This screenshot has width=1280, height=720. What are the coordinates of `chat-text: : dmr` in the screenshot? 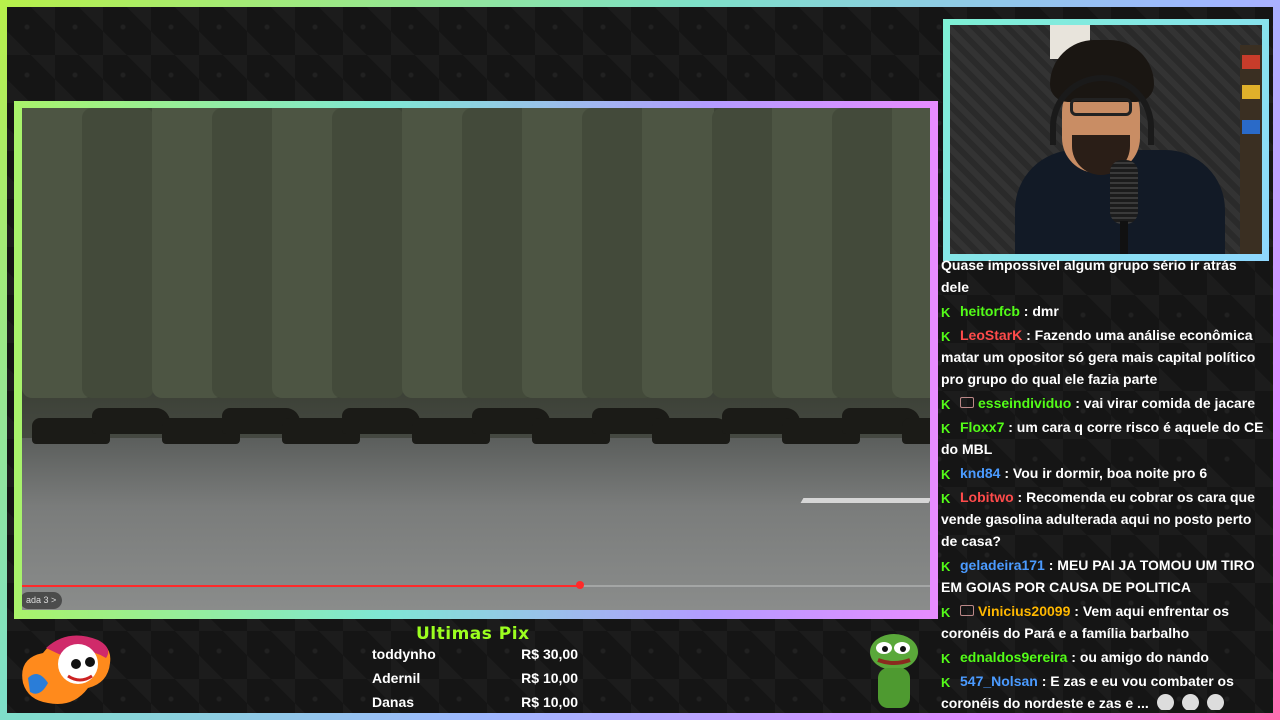 It's located at (1039, 311).